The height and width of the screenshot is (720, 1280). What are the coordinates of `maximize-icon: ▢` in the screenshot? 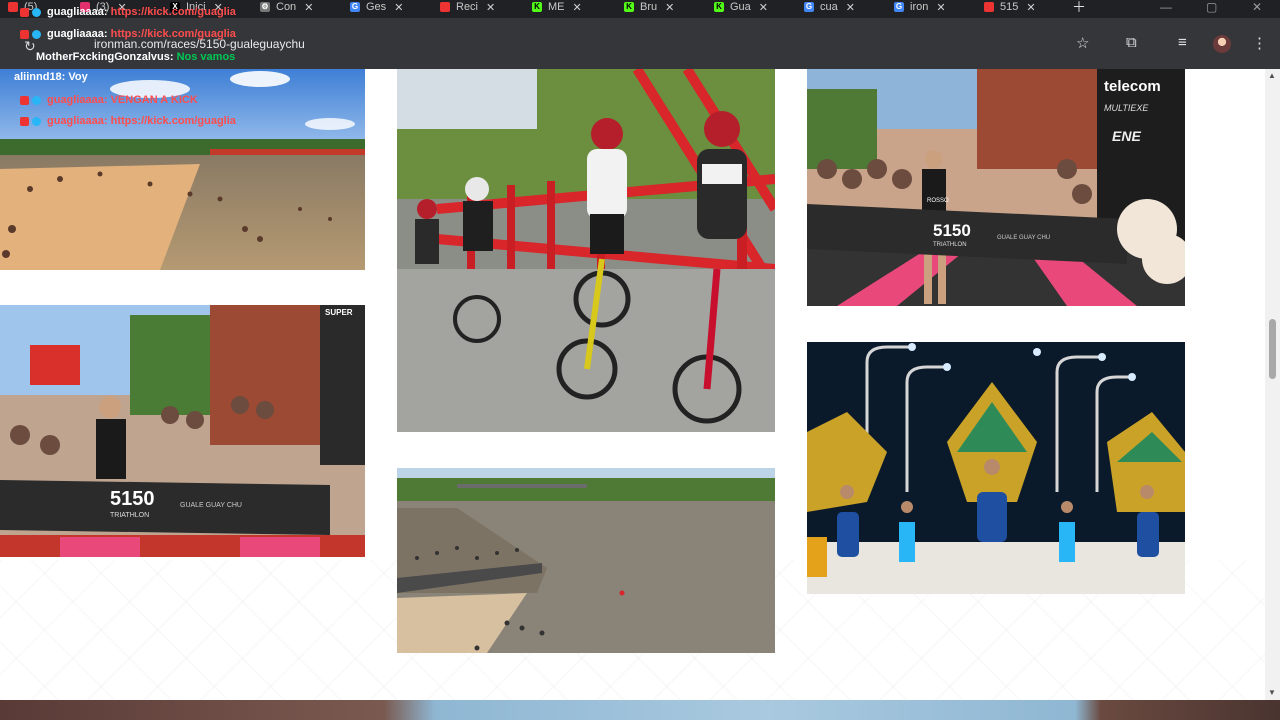 It's located at (1211, 7).